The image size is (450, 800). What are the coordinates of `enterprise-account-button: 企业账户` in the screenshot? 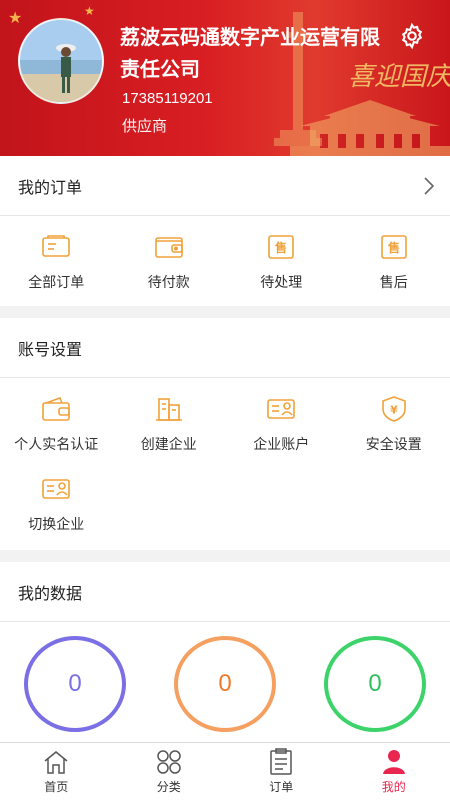 It's located at (281, 418).